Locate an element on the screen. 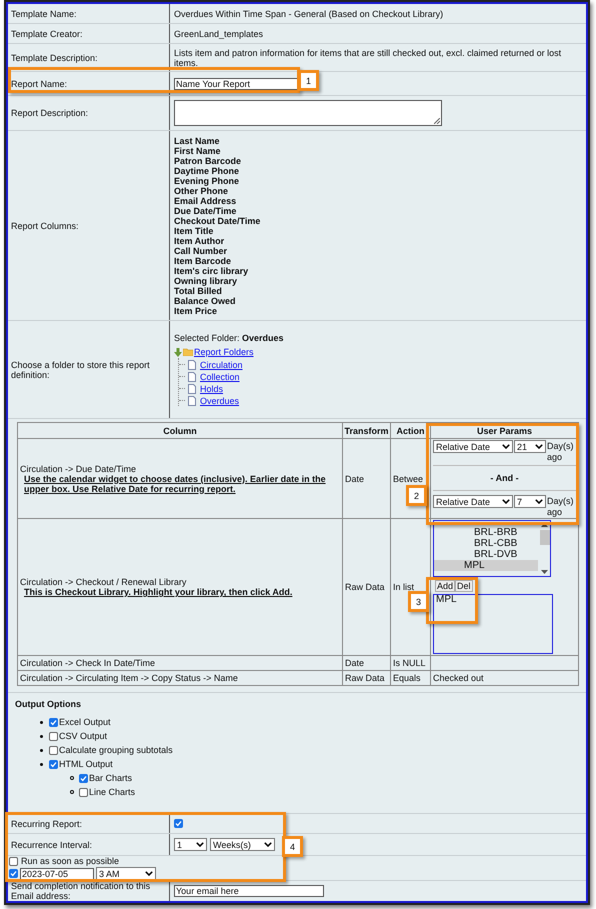 The height and width of the screenshot is (909, 596). selected-folder-text: Selected Folder: Overdues is located at coordinates (229, 338).